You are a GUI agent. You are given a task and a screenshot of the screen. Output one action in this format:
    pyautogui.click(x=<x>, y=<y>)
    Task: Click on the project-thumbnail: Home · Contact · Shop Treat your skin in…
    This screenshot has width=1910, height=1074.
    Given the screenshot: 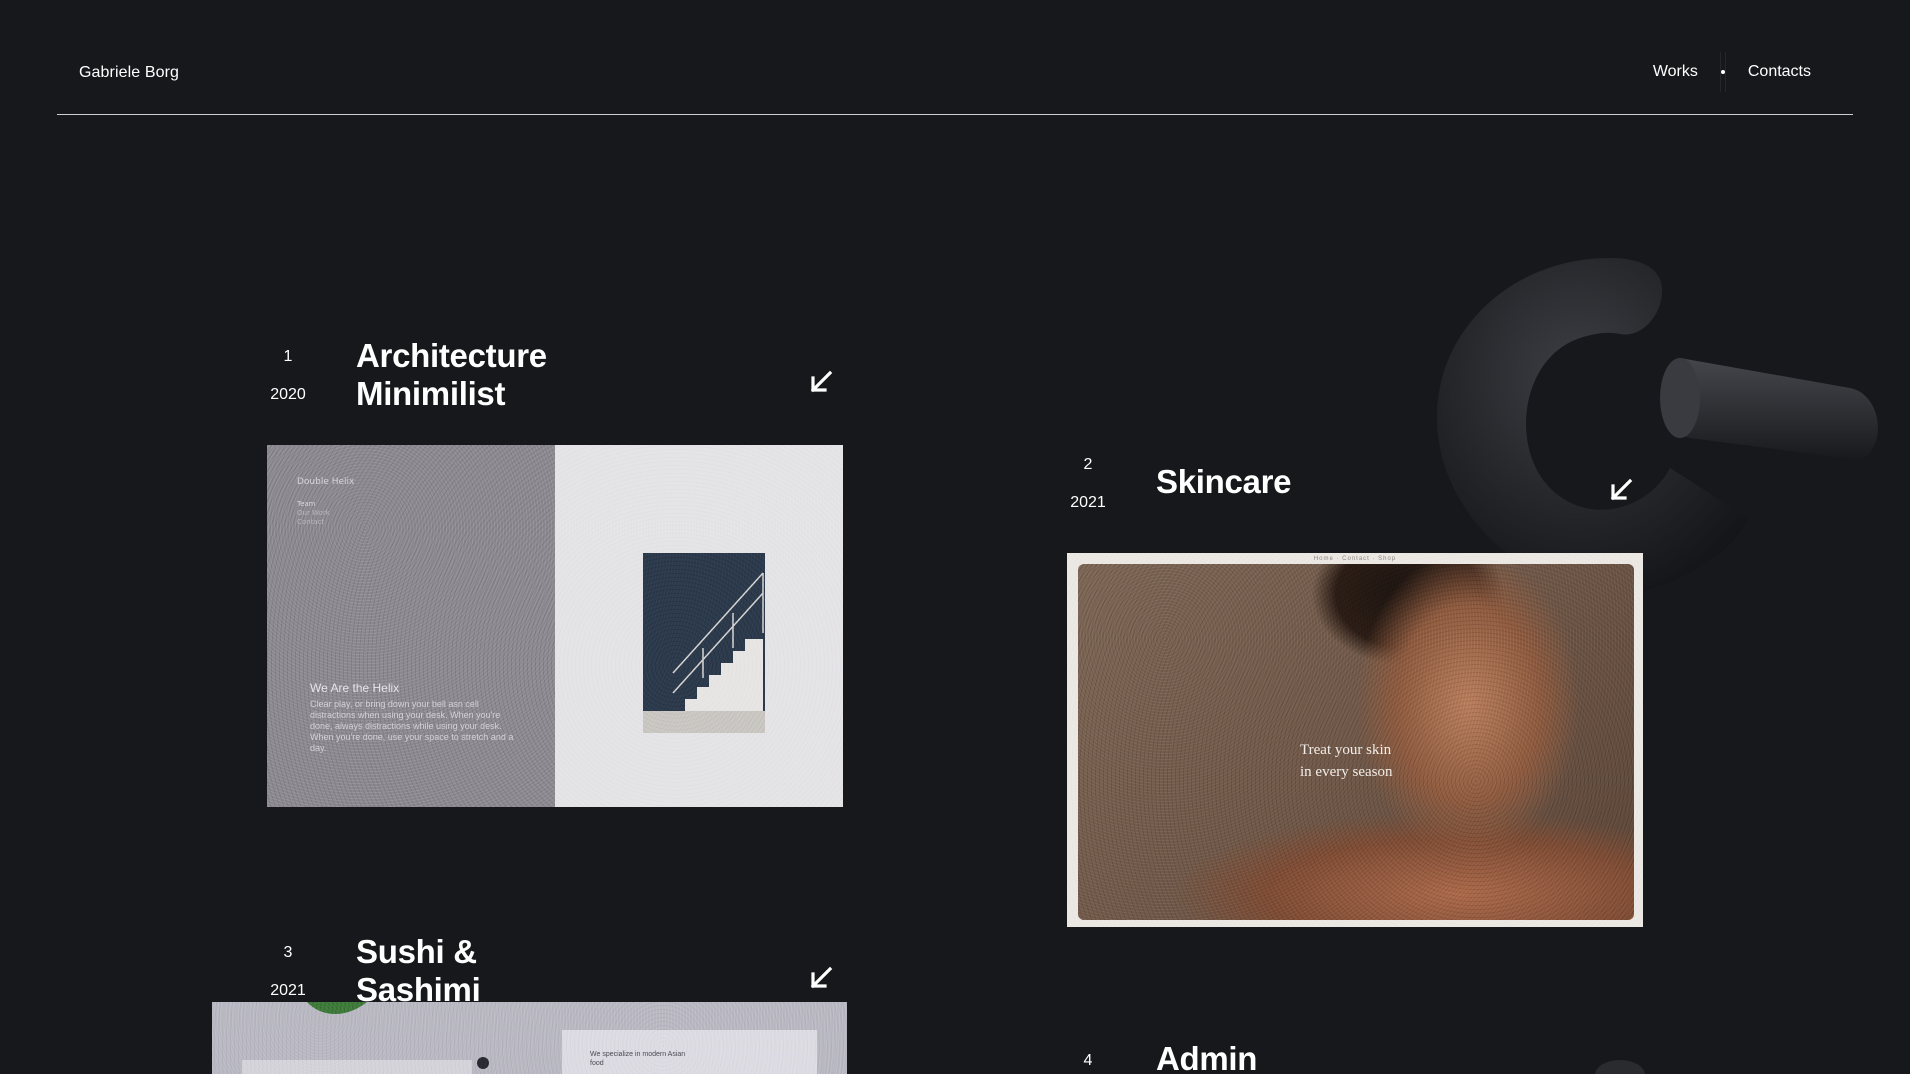 What is the action you would take?
    pyautogui.click(x=1355, y=740)
    